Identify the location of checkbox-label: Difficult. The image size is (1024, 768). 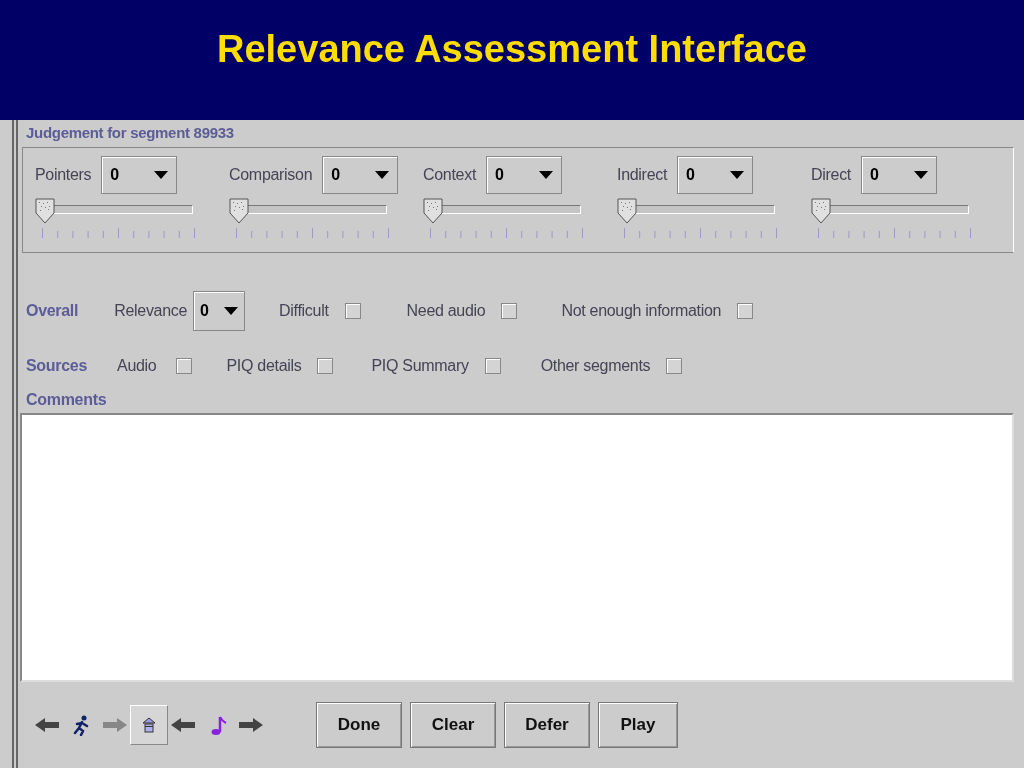
(304, 311).